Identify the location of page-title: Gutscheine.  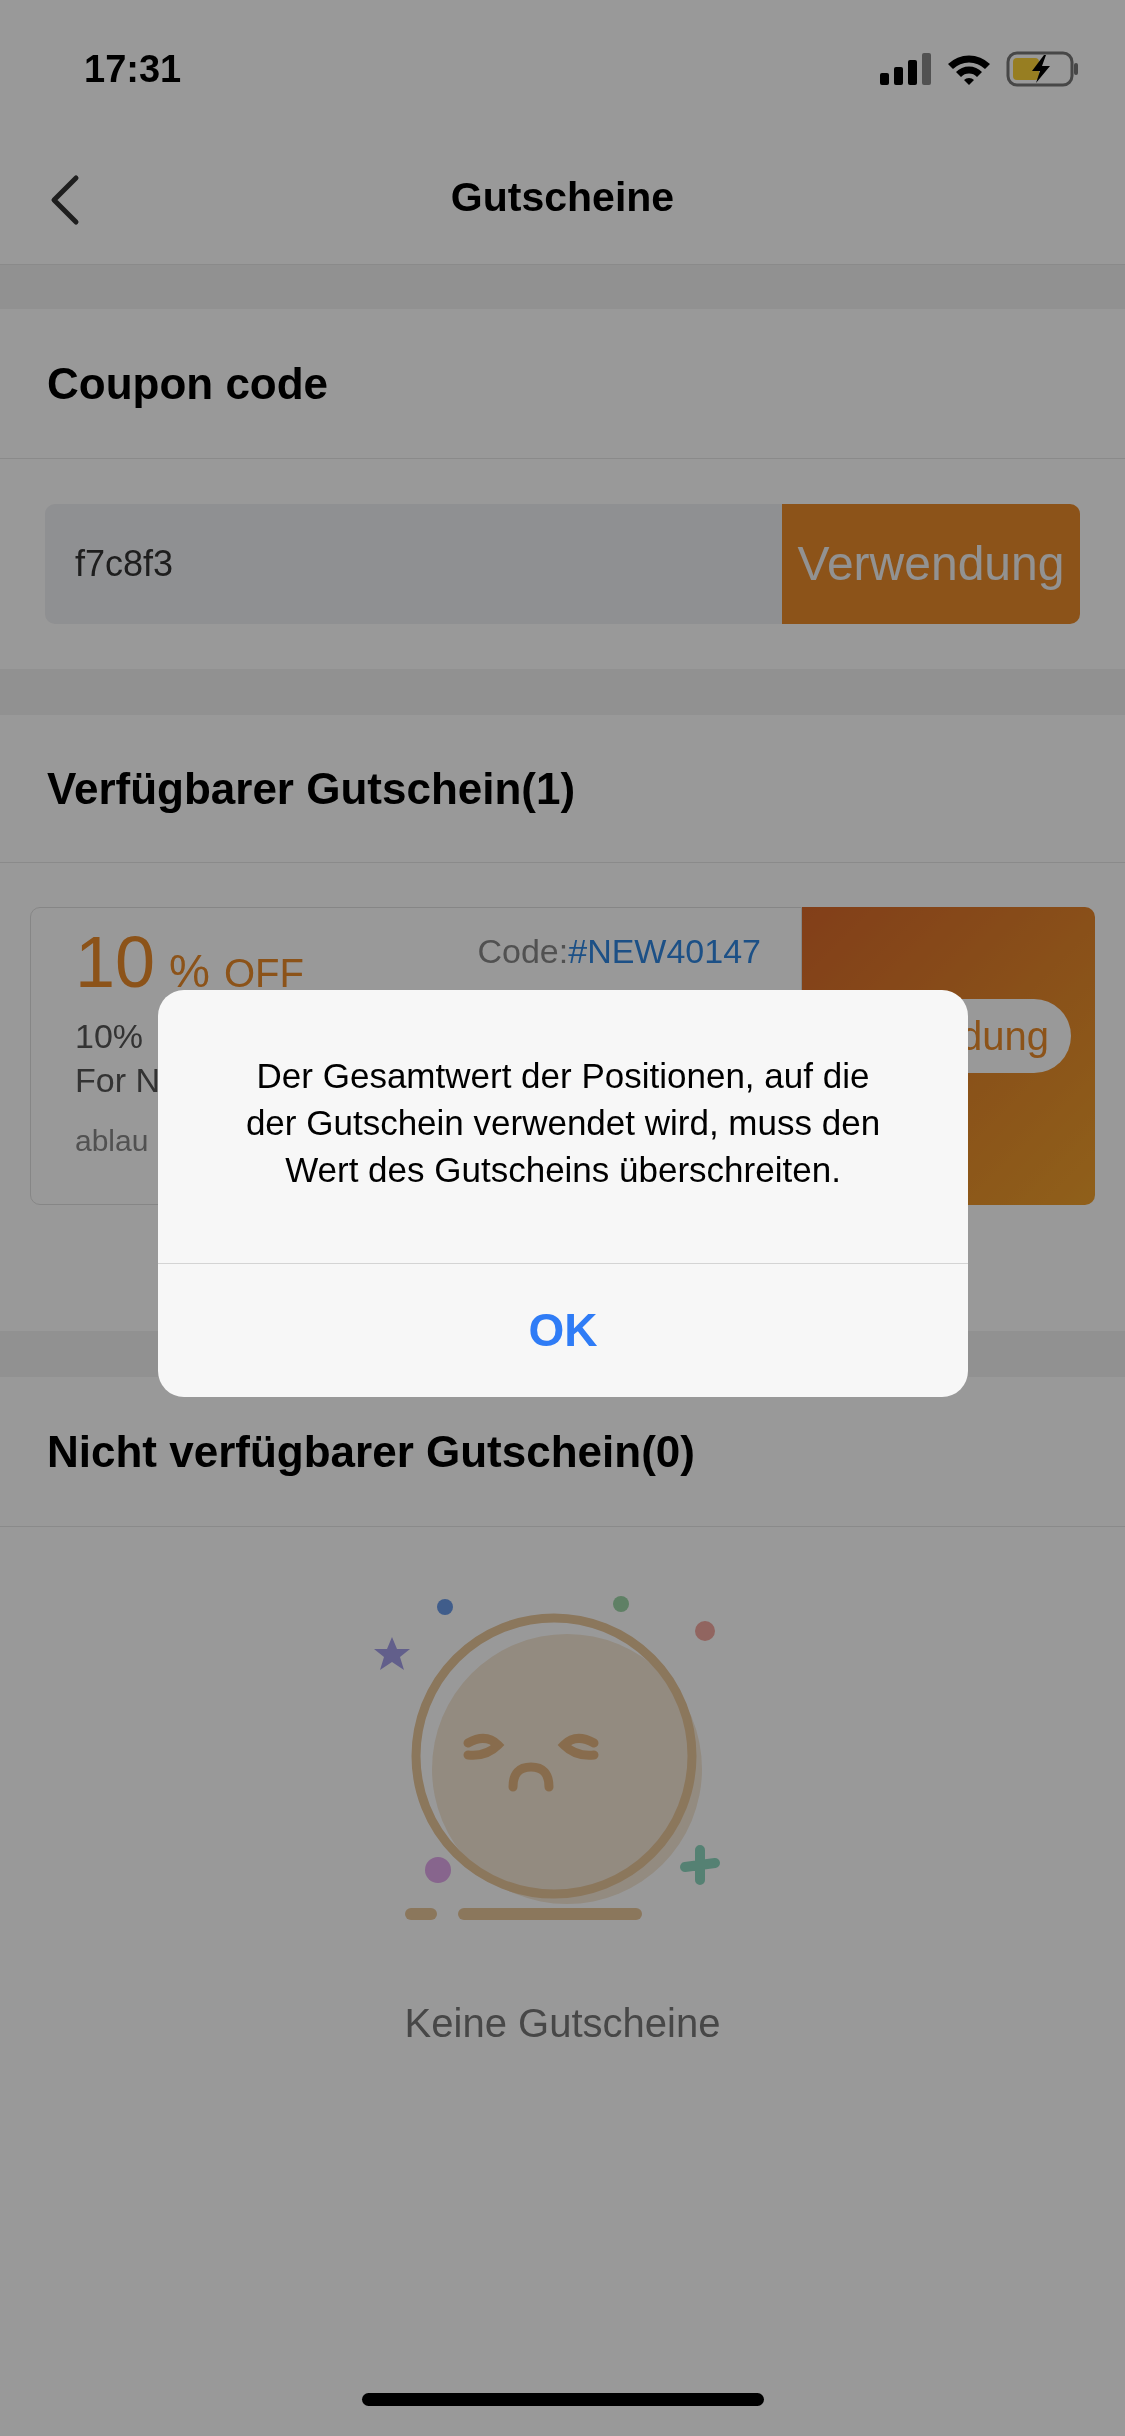
(562, 198).